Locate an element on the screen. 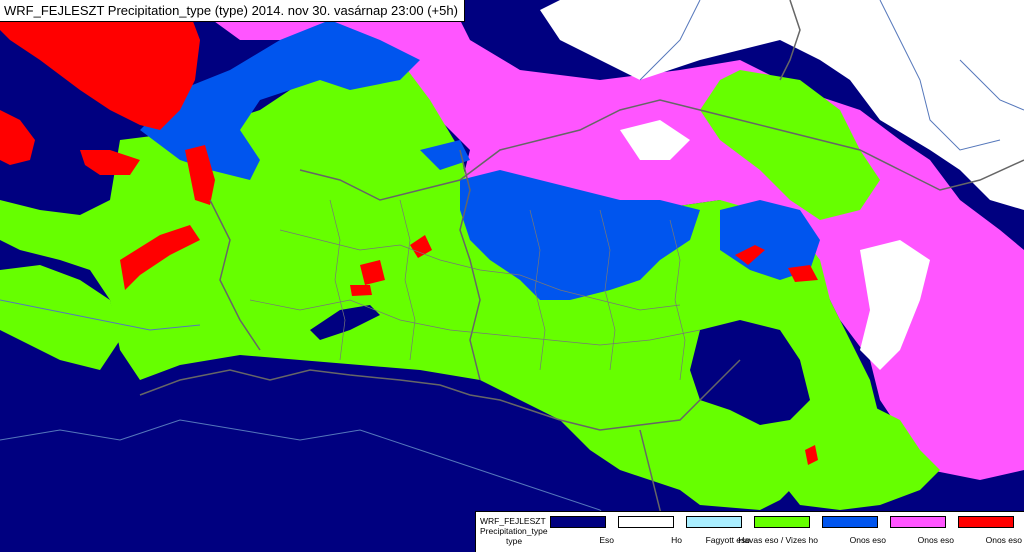 This screenshot has height=552, width=1024. legend-item-onos-eso-red: Onos eso is located at coordinates (988, 533).